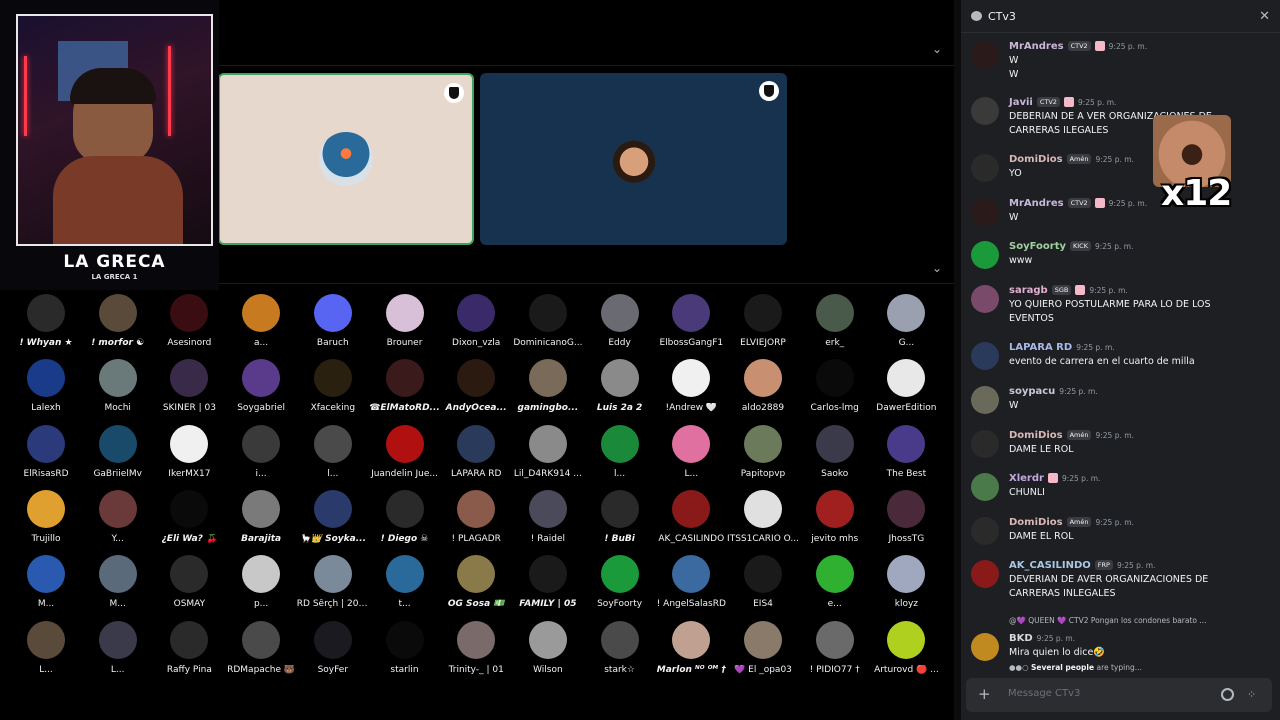  I want to click on member-tile: EIS4, so click(763, 582).